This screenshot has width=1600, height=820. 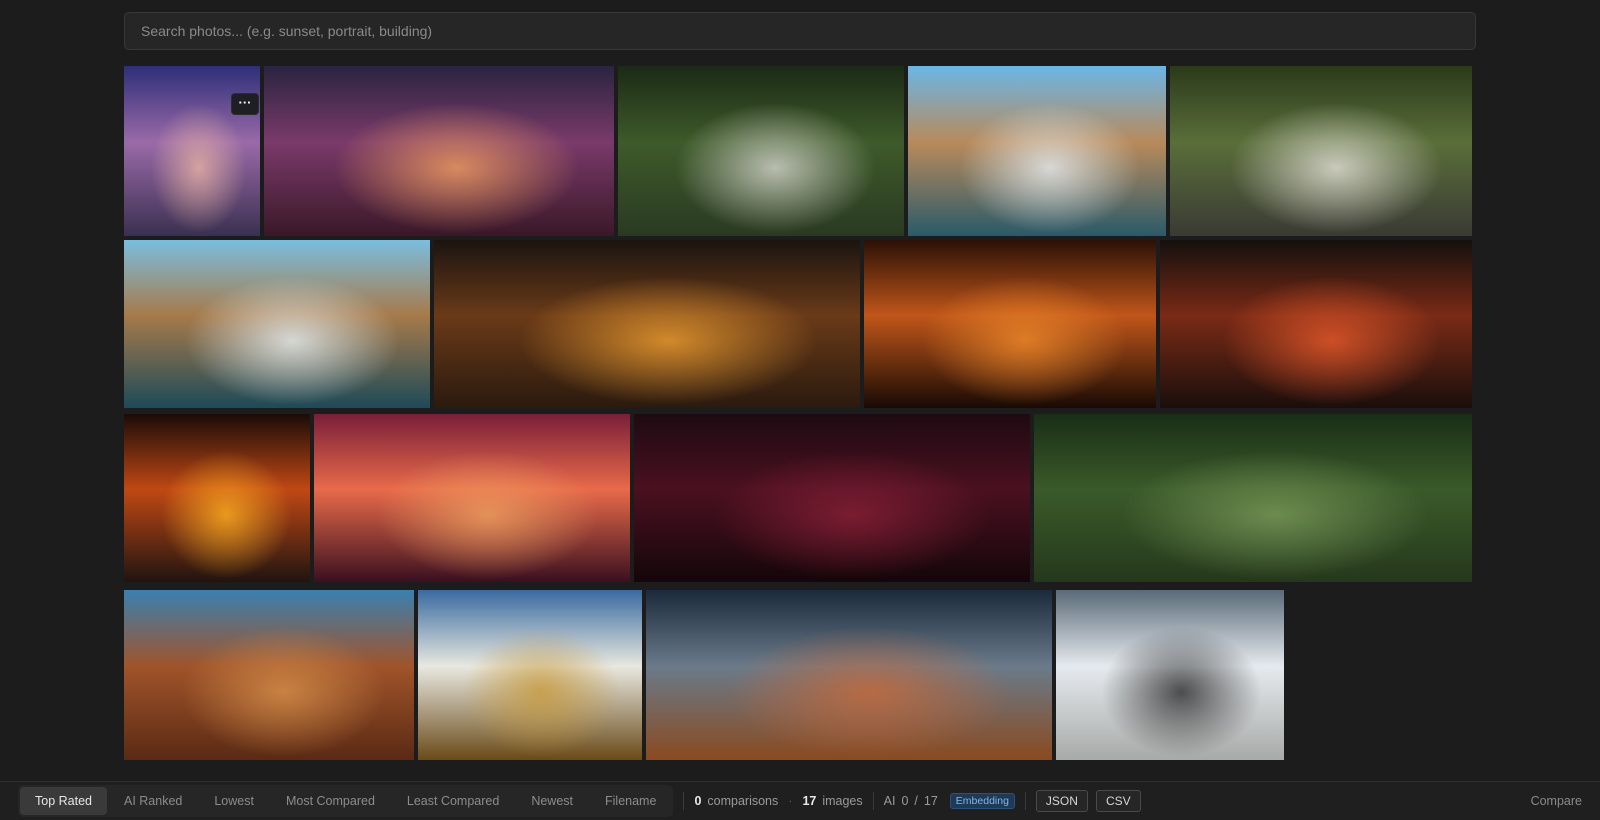 What do you see at coordinates (982, 801) in the screenshot?
I see `embedding-badge: Embedding` at bounding box center [982, 801].